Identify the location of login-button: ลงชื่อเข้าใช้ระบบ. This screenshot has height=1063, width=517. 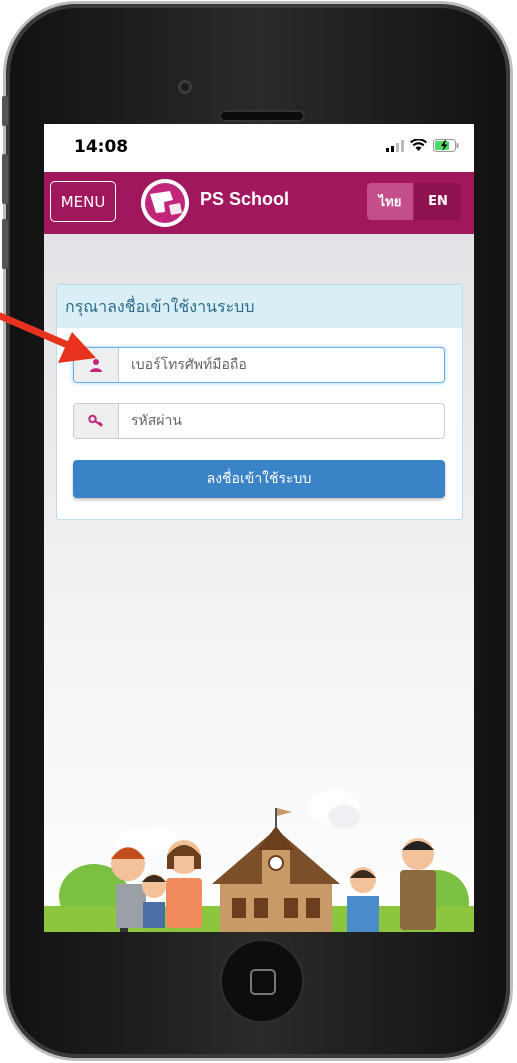
(259, 479).